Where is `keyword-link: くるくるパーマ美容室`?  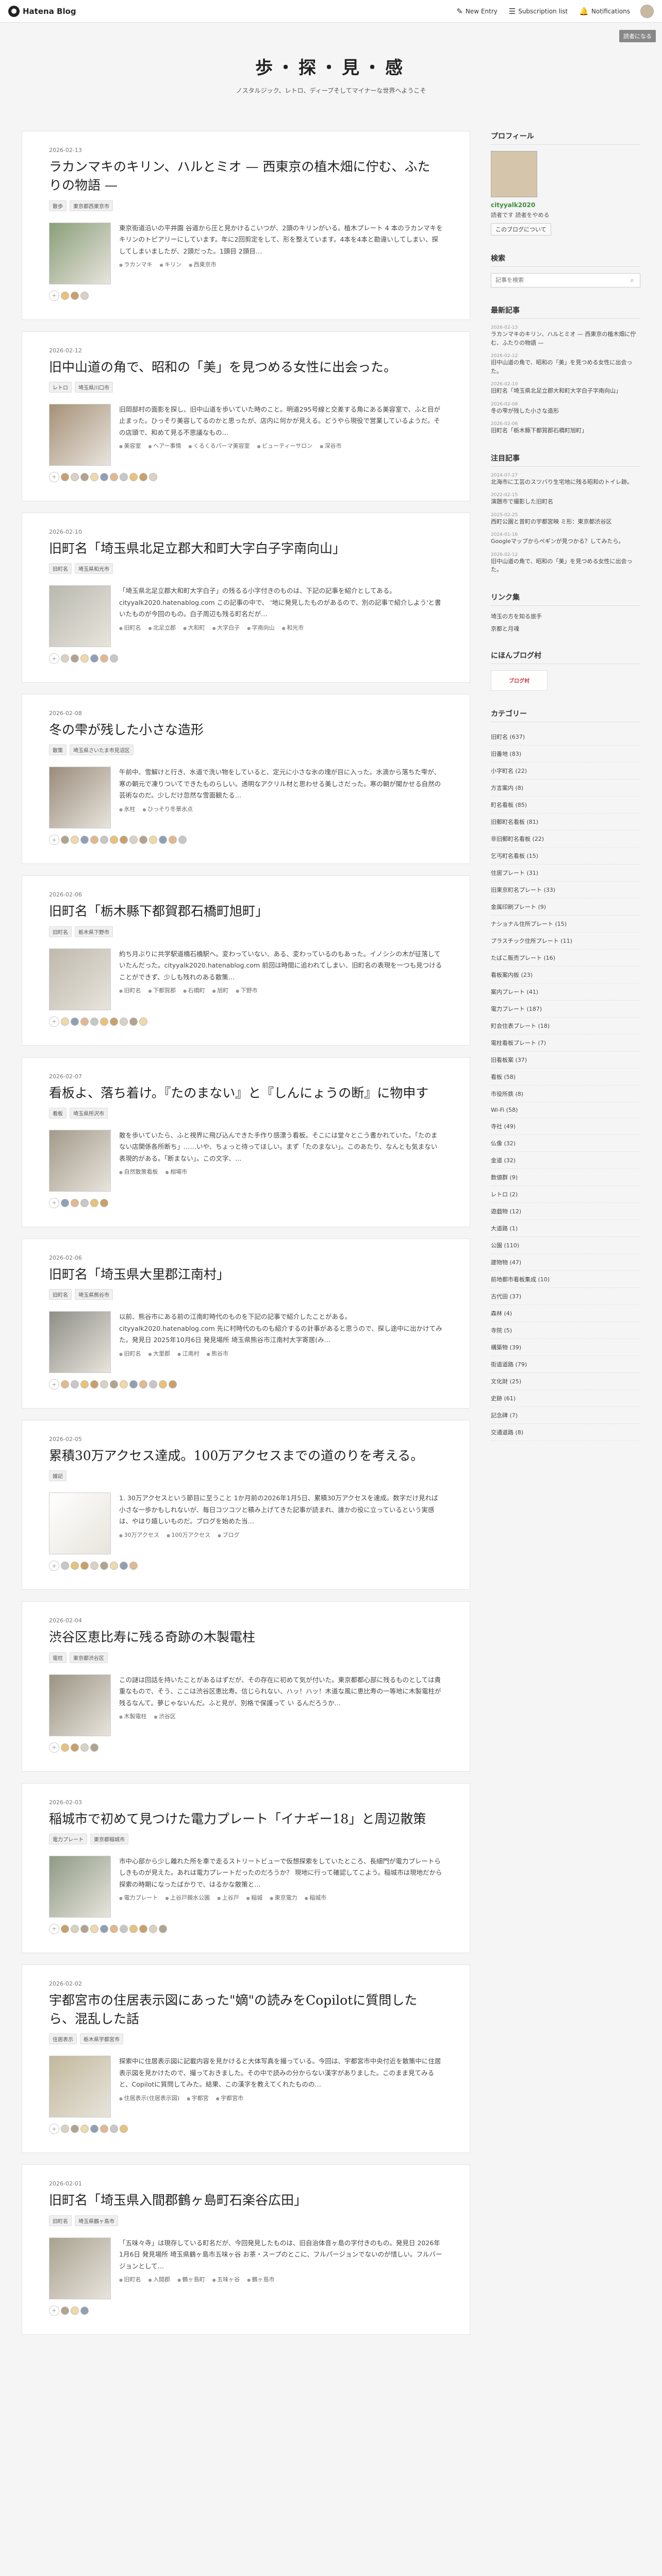 keyword-link: くるくるパーマ美容室 is located at coordinates (219, 446).